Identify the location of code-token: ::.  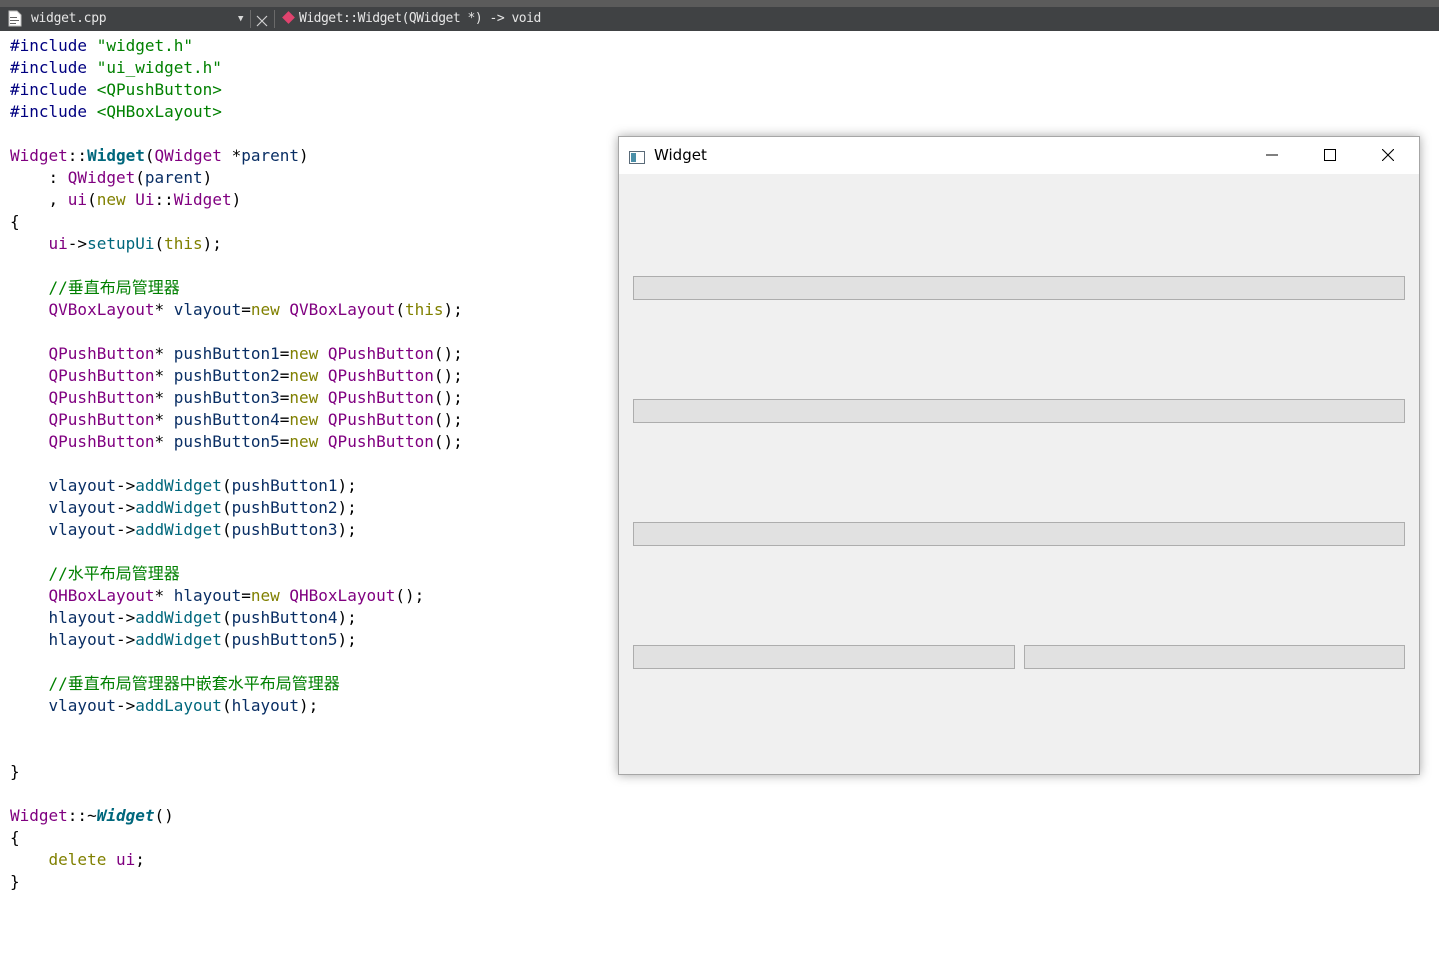
(77, 155).